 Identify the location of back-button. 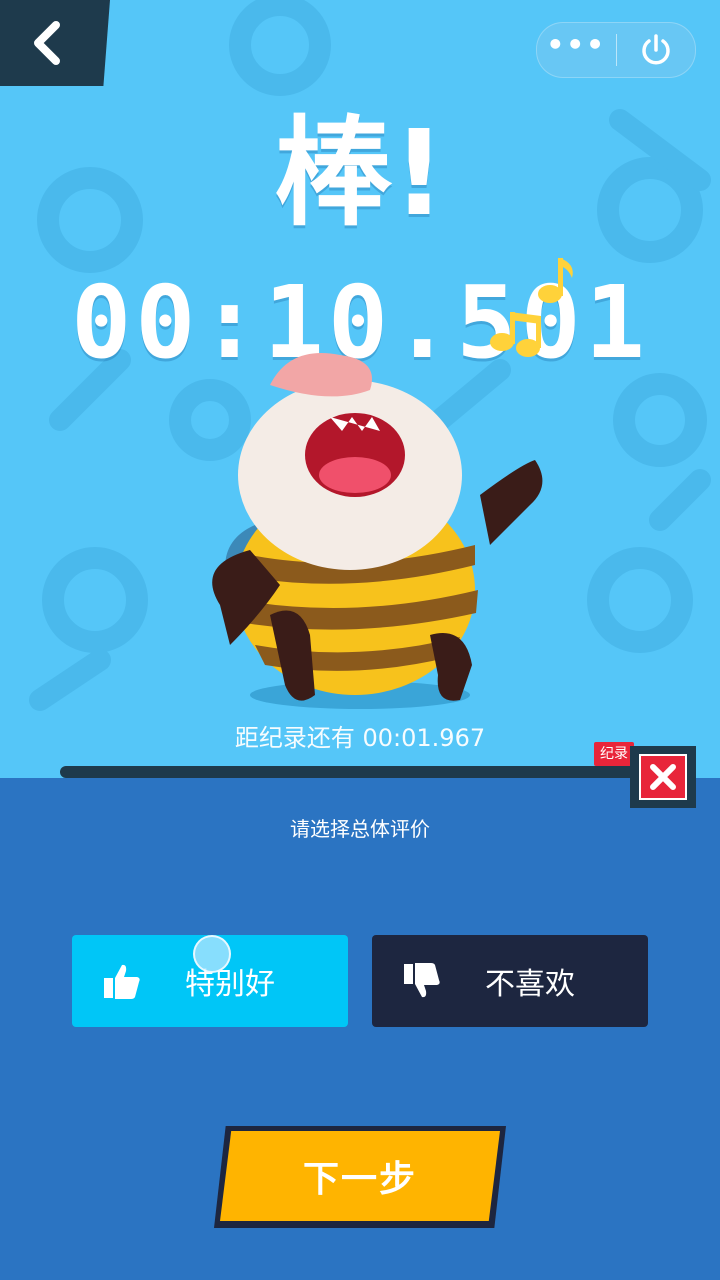
(55, 43).